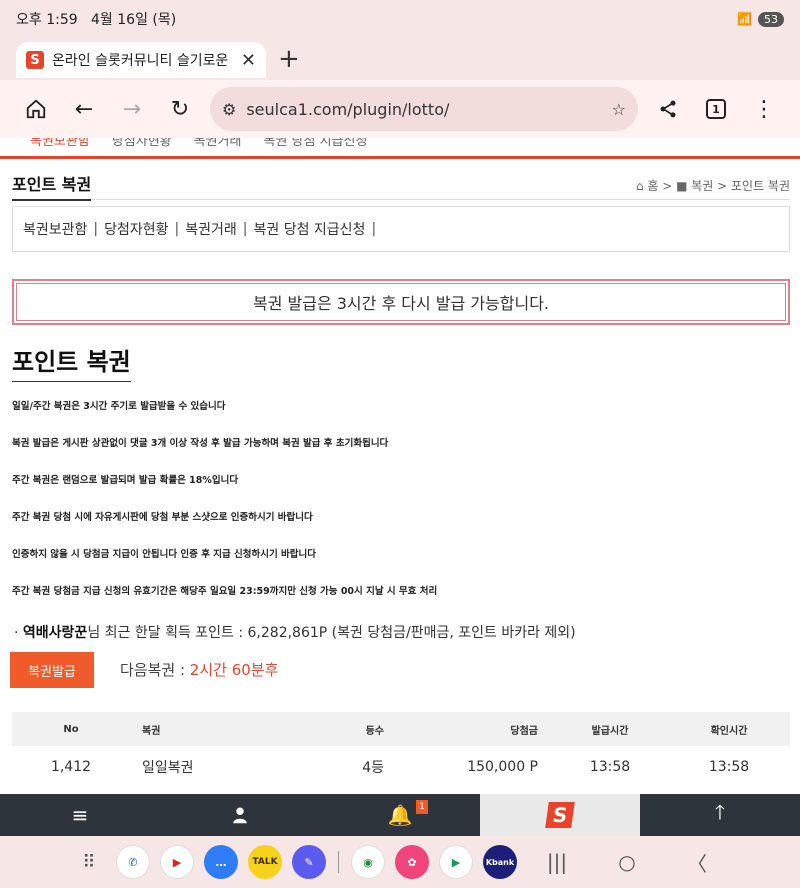 The image size is (800, 888). What do you see at coordinates (348, 109) in the screenshot?
I see `url-text: seulca1.com/plugin/lotto/` at bounding box center [348, 109].